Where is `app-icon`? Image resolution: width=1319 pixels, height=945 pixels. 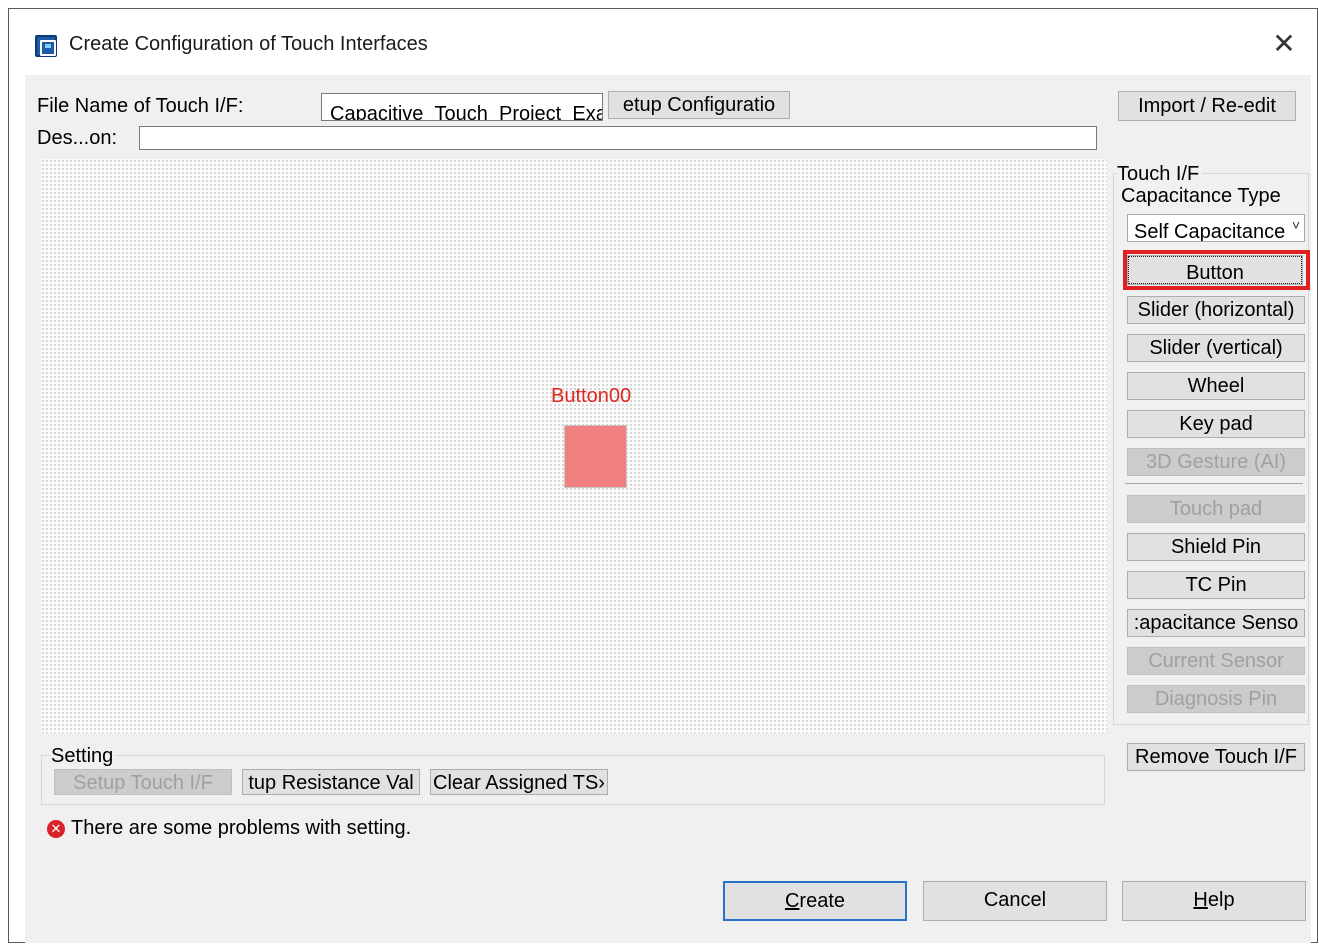
app-icon is located at coordinates (46, 46).